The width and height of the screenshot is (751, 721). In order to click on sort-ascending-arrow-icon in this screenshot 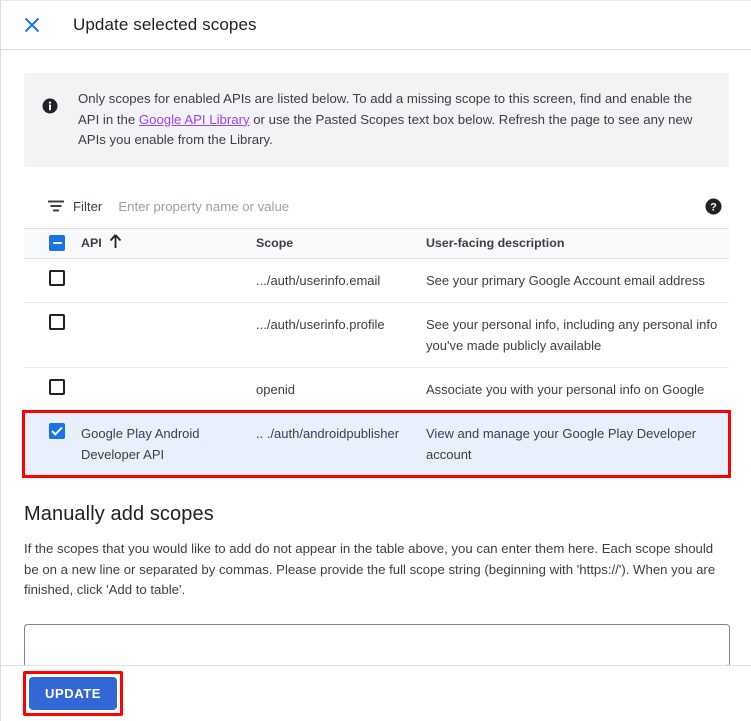, I will do `click(115, 243)`.